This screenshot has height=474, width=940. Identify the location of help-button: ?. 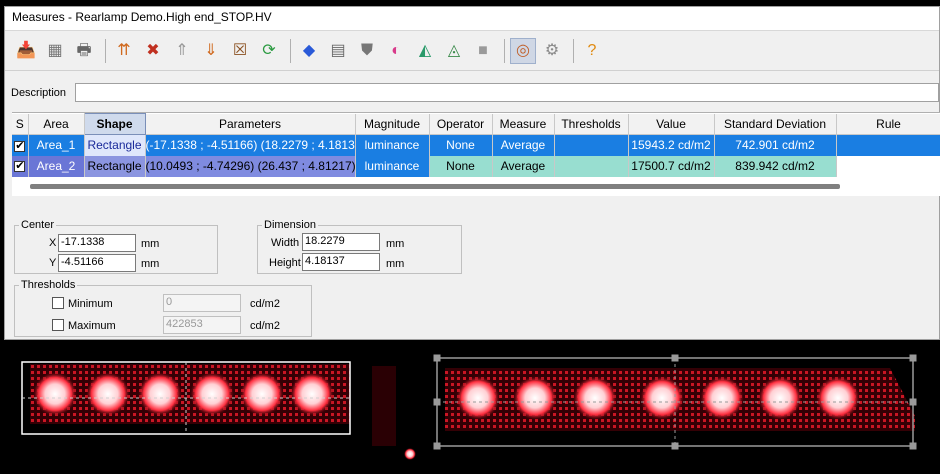
(592, 51).